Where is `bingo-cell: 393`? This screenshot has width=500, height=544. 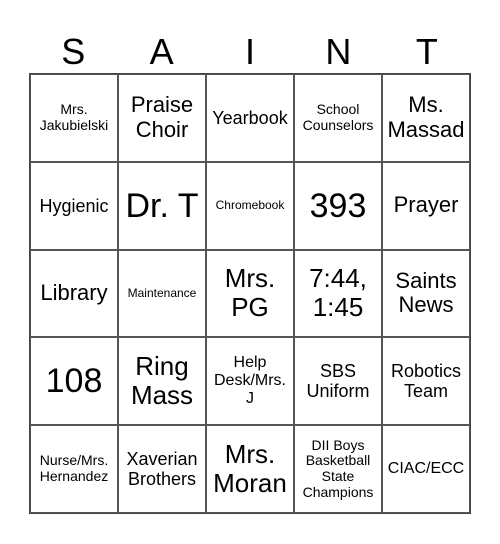
bingo-cell: 393 is located at coordinates (338, 205).